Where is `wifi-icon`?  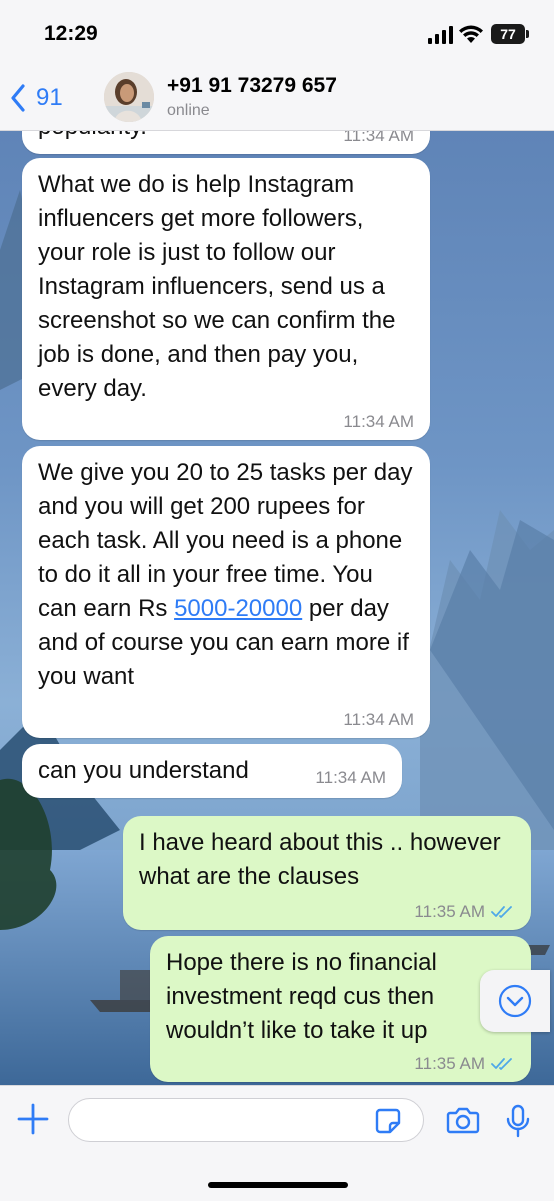 wifi-icon is located at coordinates (471, 34).